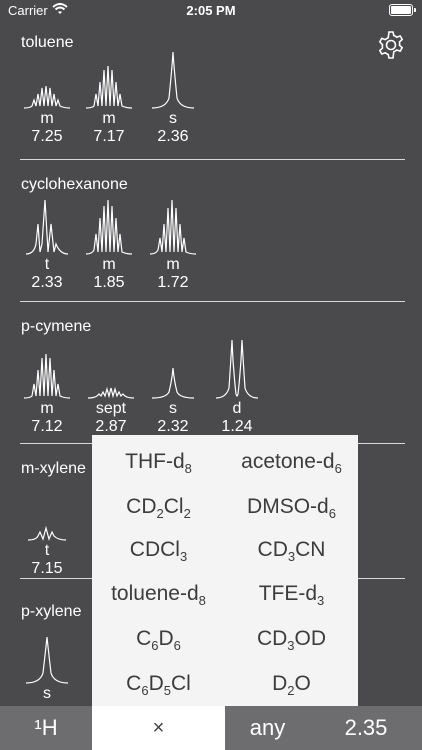 Image resolution: width=422 pixels, height=750 pixels. Describe the element at coordinates (158, 506) in the screenshot. I see `solvent-option-cd2cl2: CD2Cl2` at that location.